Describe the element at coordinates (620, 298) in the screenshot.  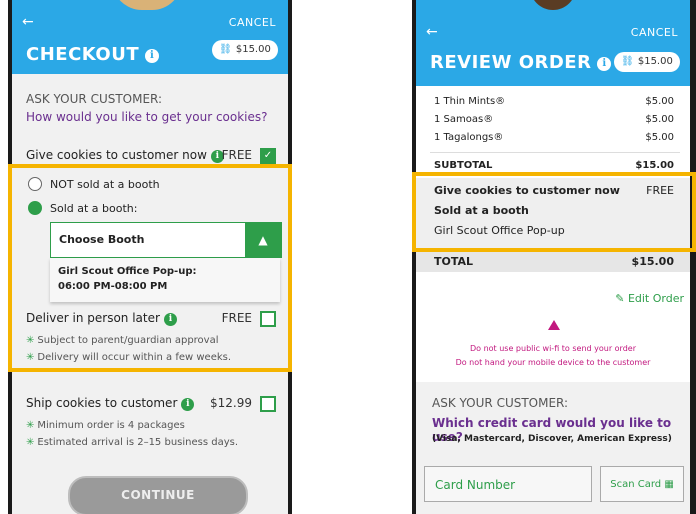
I see `pencil-icon: ✎` at that location.